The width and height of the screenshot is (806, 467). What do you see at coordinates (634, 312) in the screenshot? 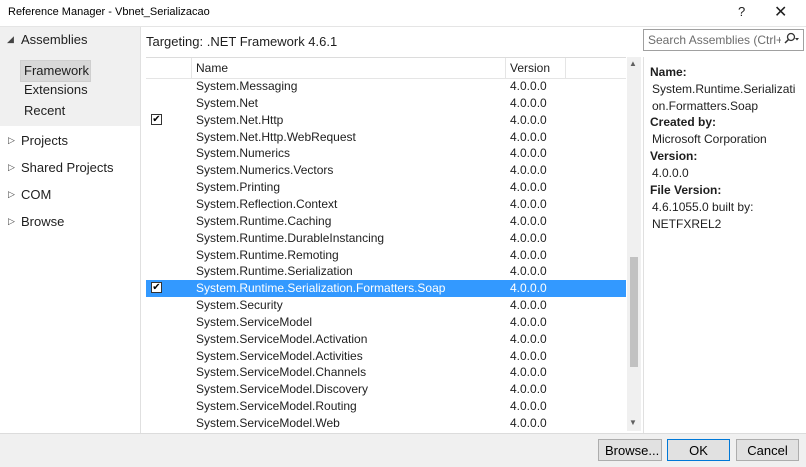
I see `scrollbar-thumb` at bounding box center [634, 312].